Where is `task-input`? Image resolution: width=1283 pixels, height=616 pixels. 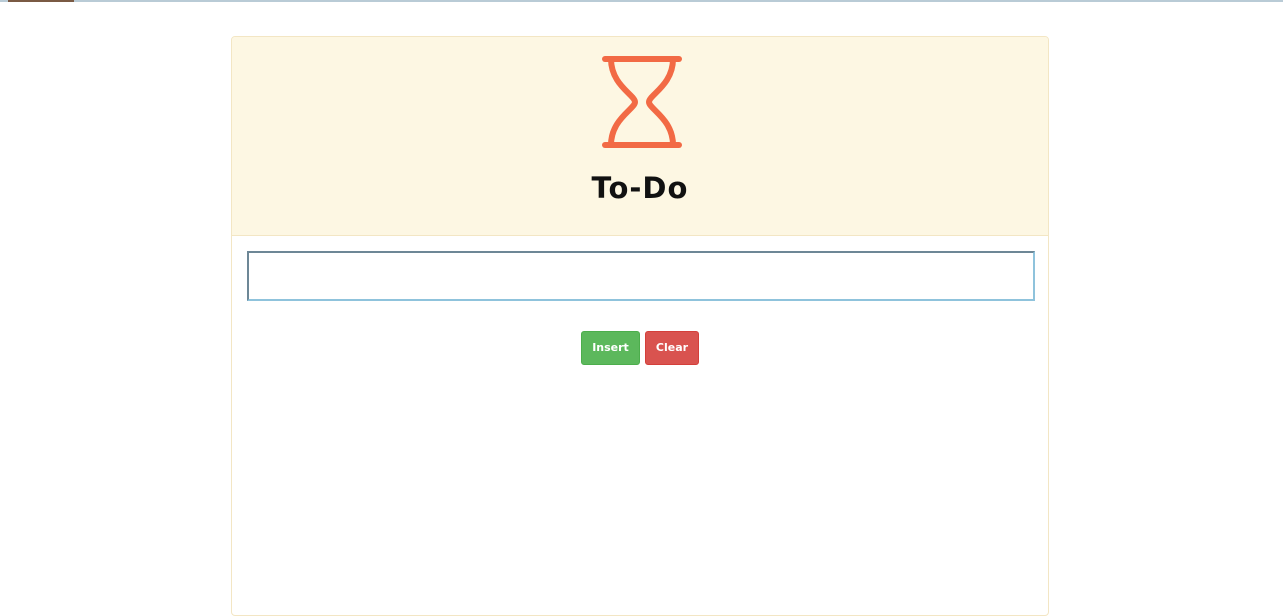
task-input is located at coordinates (641, 276).